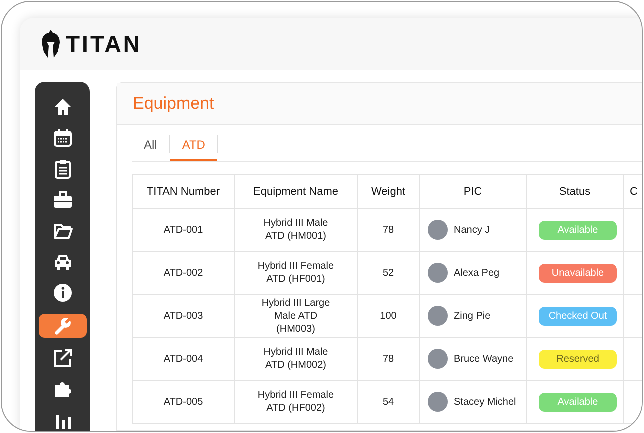  What do you see at coordinates (472, 316) in the screenshot?
I see `person-name: Zing Pie` at bounding box center [472, 316].